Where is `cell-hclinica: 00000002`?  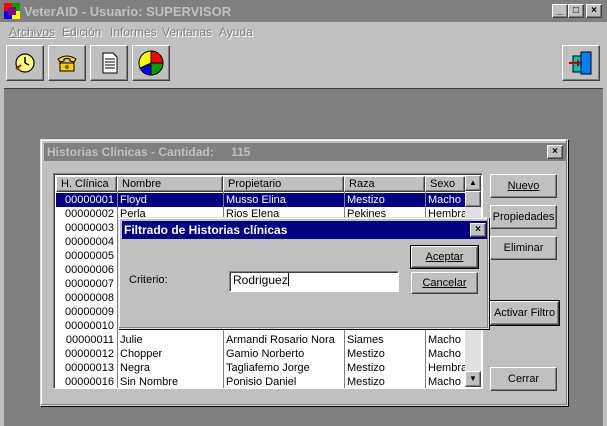 cell-hclinica: 00000002 is located at coordinates (86, 214).